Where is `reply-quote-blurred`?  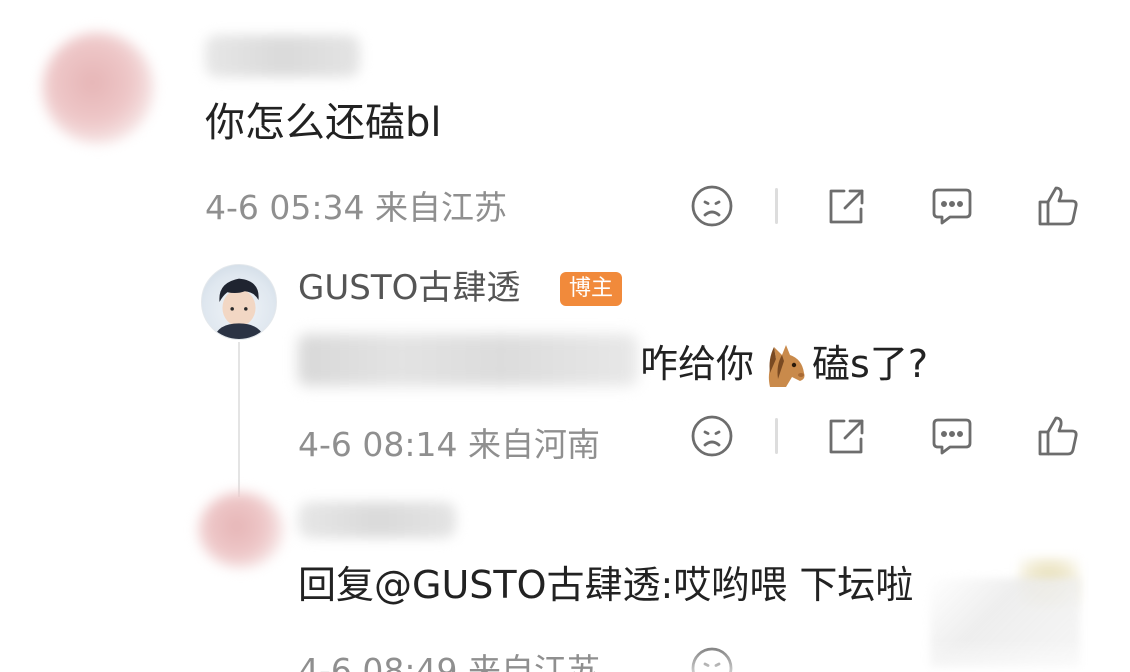 reply-quote-blurred is located at coordinates (468, 360).